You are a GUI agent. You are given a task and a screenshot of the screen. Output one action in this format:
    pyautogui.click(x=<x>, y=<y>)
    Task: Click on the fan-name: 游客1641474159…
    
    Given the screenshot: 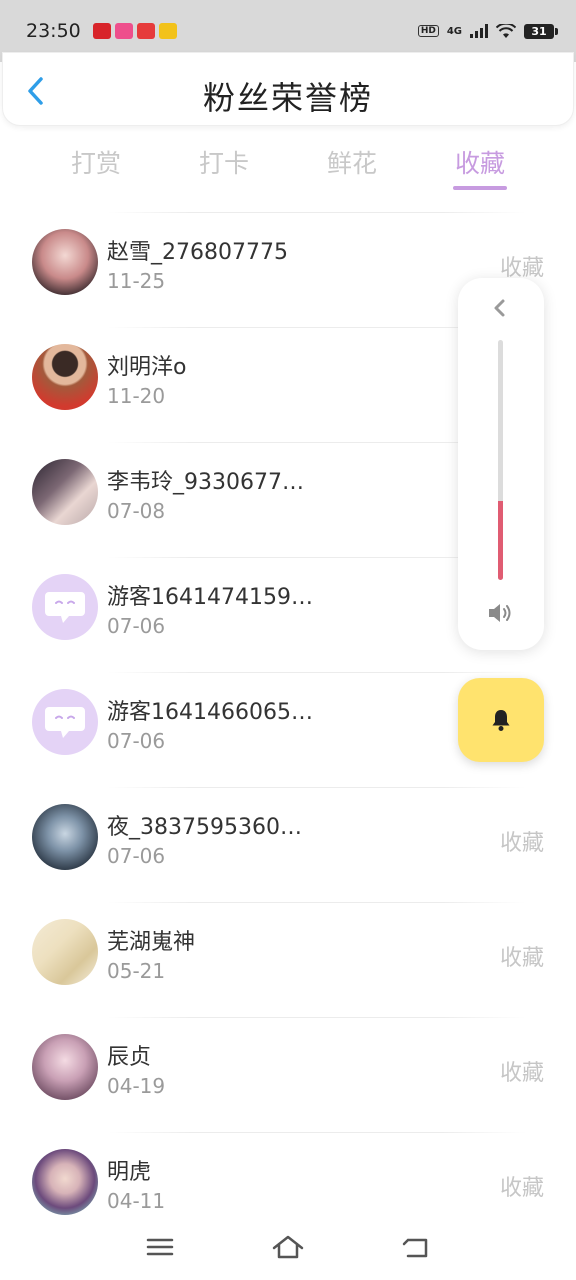 What is the action you would take?
    pyautogui.click(x=210, y=597)
    